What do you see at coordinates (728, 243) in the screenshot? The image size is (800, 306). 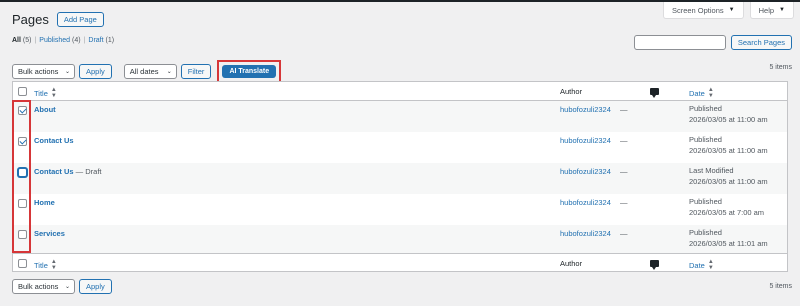 I see `row-date-value: 2026/03/05 at 11:01 am` at bounding box center [728, 243].